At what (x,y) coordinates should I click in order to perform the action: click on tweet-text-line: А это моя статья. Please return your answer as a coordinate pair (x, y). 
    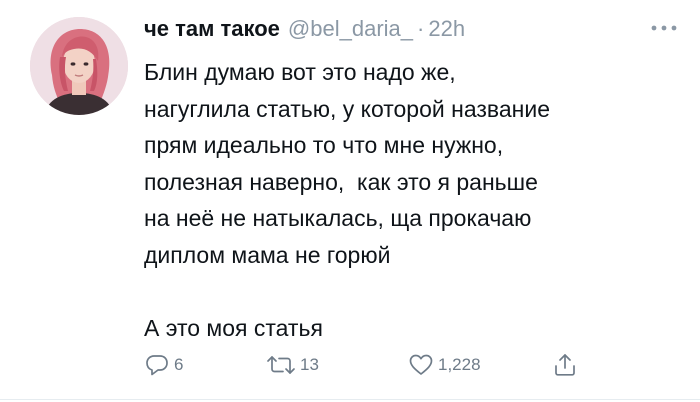
    Looking at the image, I should click on (233, 328).